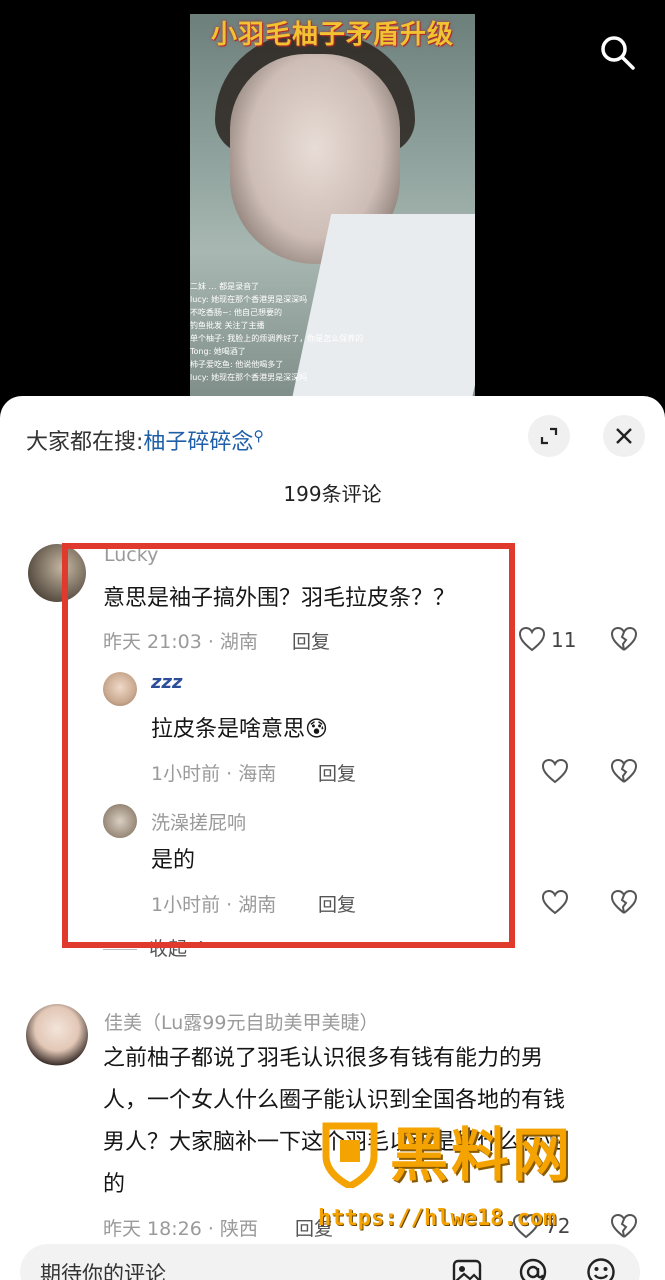  What do you see at coordinates (120, 949) in the screenshot?
I see `collapse-divider` at bounding box center [120, 949].